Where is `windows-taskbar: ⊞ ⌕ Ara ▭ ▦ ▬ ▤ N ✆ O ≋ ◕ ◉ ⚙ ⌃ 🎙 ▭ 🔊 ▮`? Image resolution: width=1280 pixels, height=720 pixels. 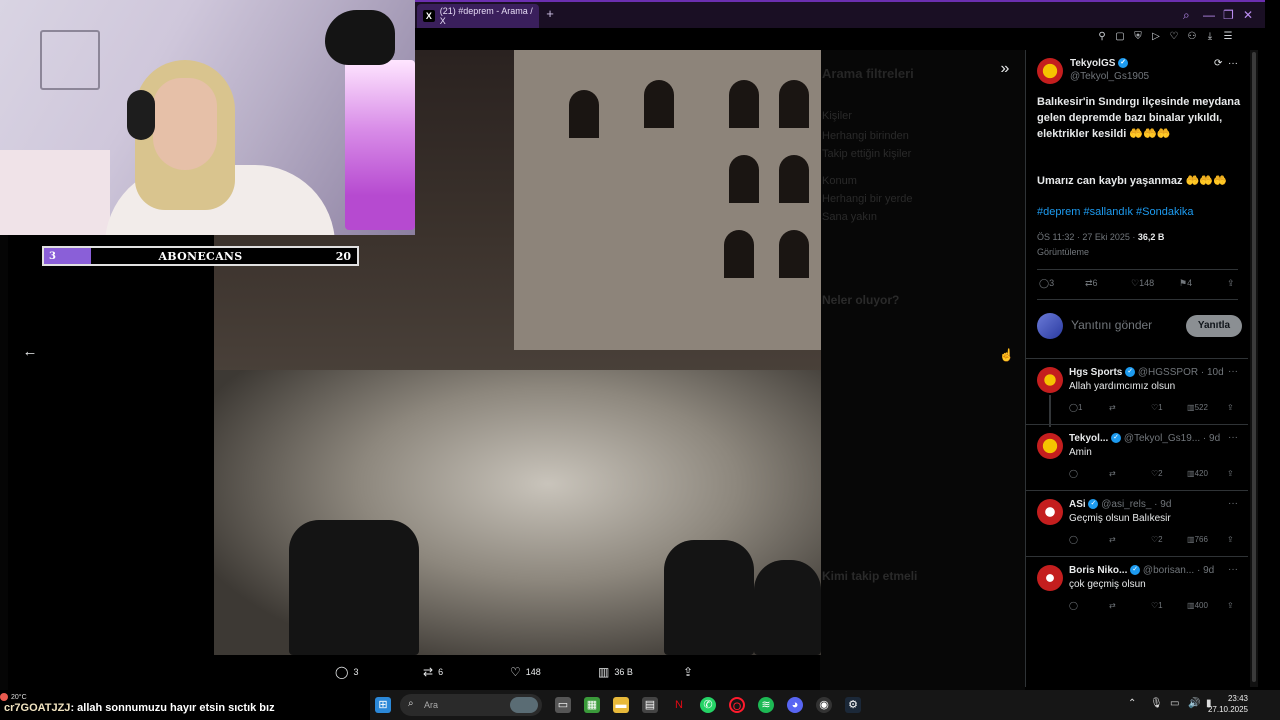
windows-taskbar: ⊞ ⌕ Ara ▭ ▦ ▬ ▤ N ✆ O ≋ ◕ ◉ ⚙ ⌃ 🎙 ▭ 🔊 ▮ is located at coordinates (825, 705).